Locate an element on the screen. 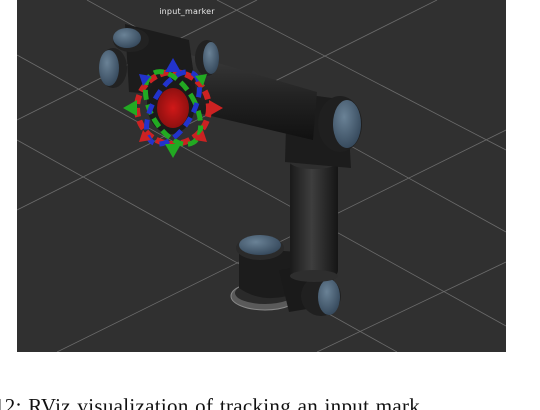 Image resolution: width=540 pixels, height=410 pixels. marker-name-label: input_marker is located at coordinates (187, 11).